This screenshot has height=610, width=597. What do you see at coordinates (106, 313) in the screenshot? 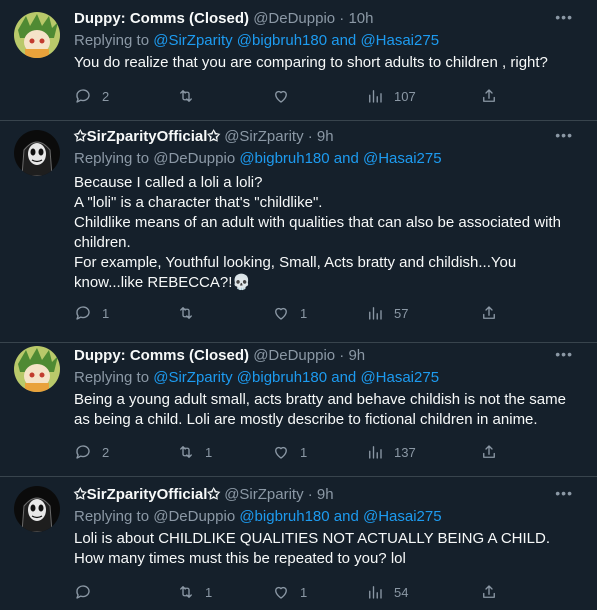
I see `reply-count: 1` at bounding box center [106, 313].